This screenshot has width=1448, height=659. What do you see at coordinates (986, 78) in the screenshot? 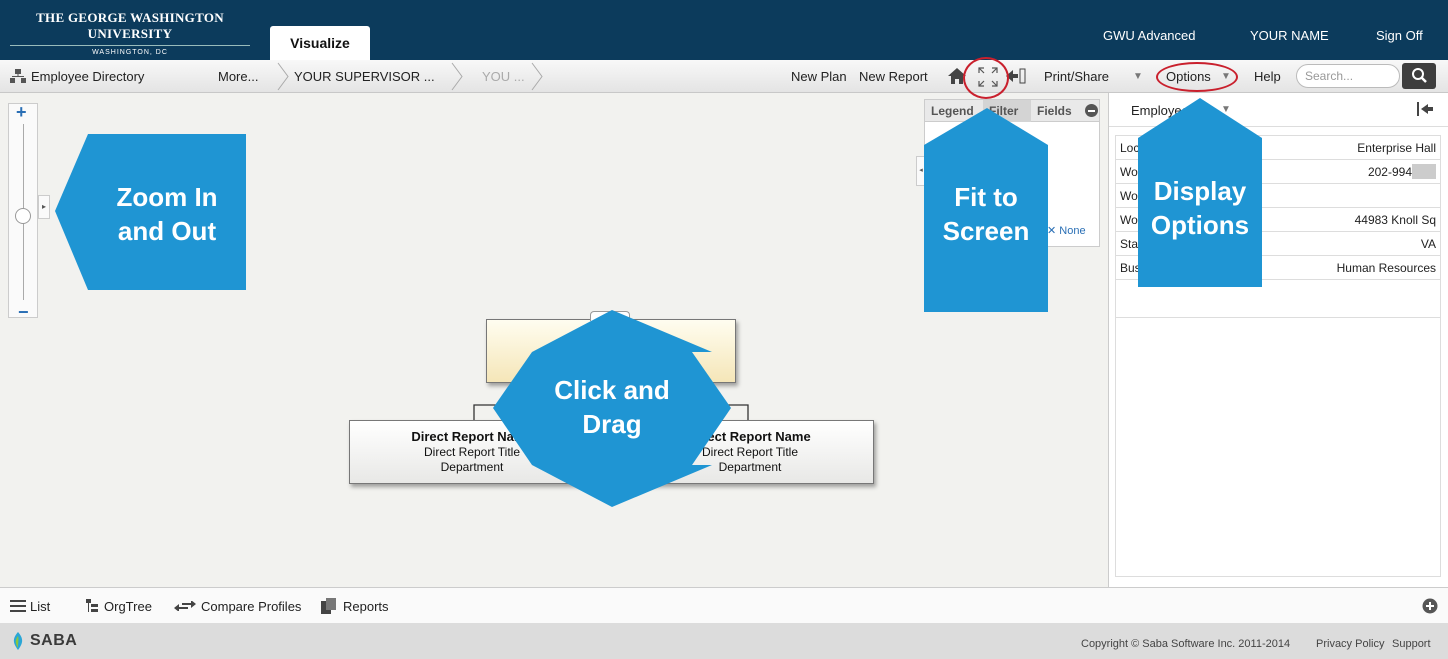
I see `fit-highlight-circle` at bounding box center [986, 78].